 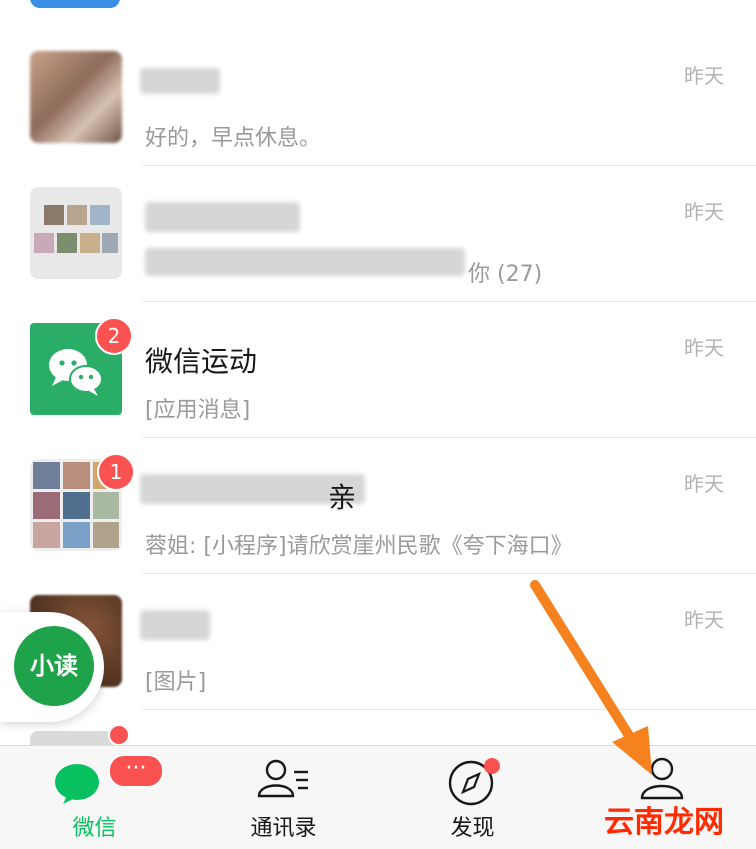 What do you see at coordinates (472, 828) in the screenshot?
I see `tab-label: 发现` at bounding box center [472, 828].